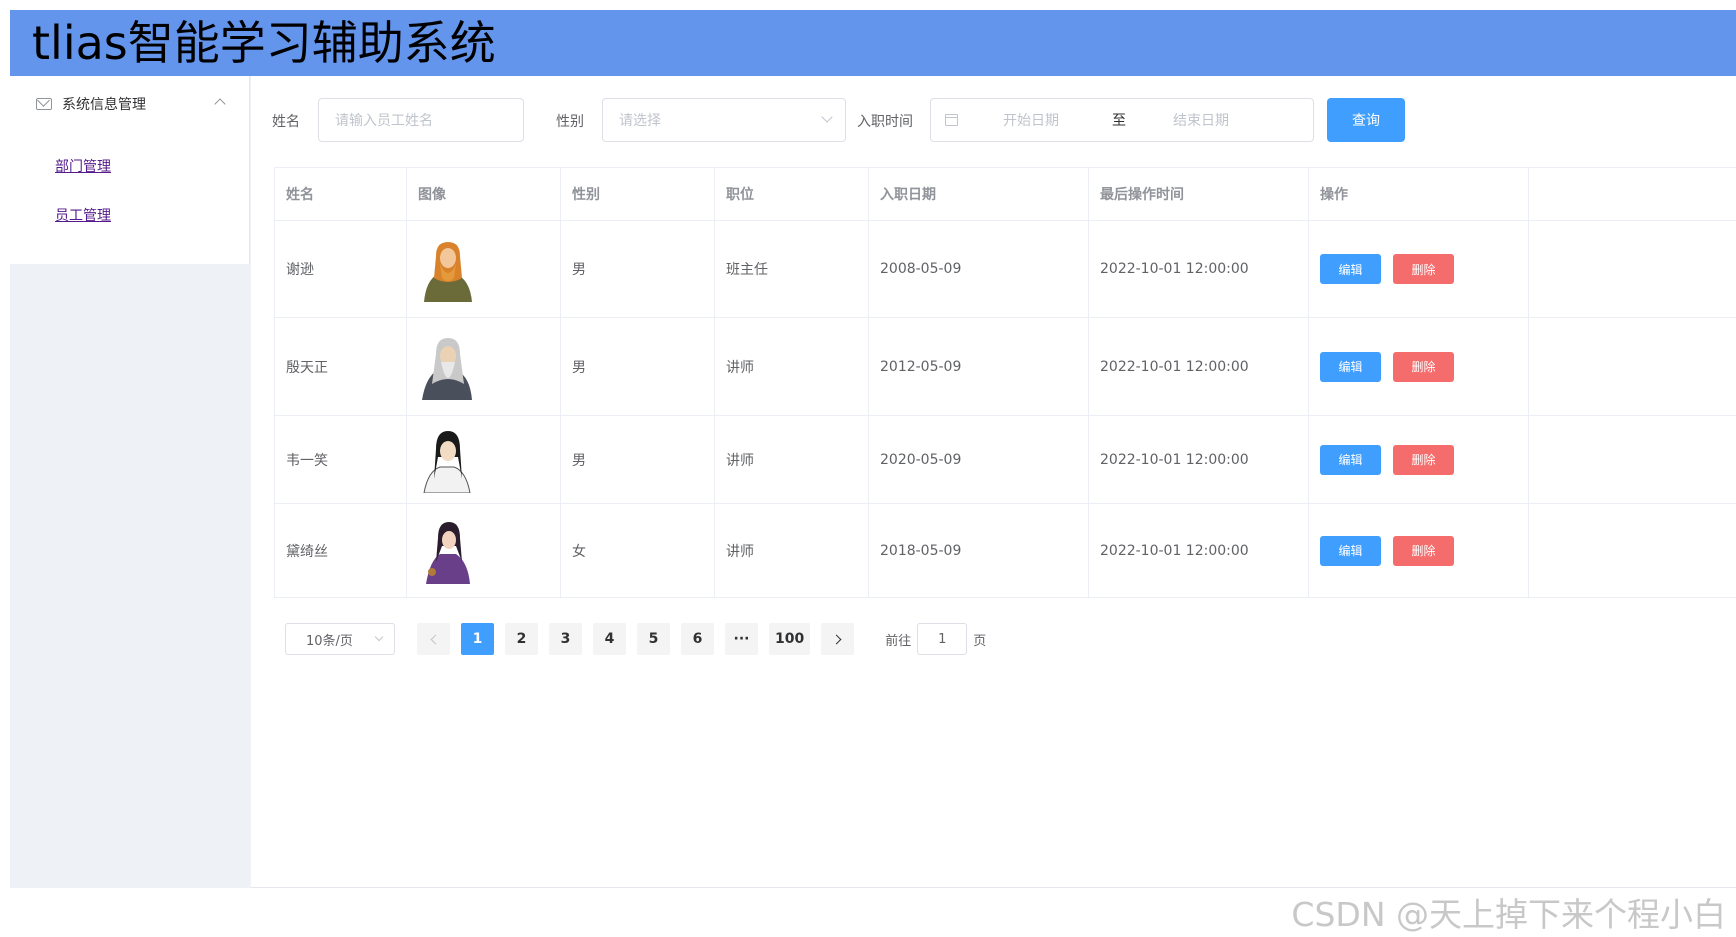 This screenshot has width=1736, height=937. Describe the element at coordinates (565, 639) in the screenshot. I see `page-button-3: 3` at that location.